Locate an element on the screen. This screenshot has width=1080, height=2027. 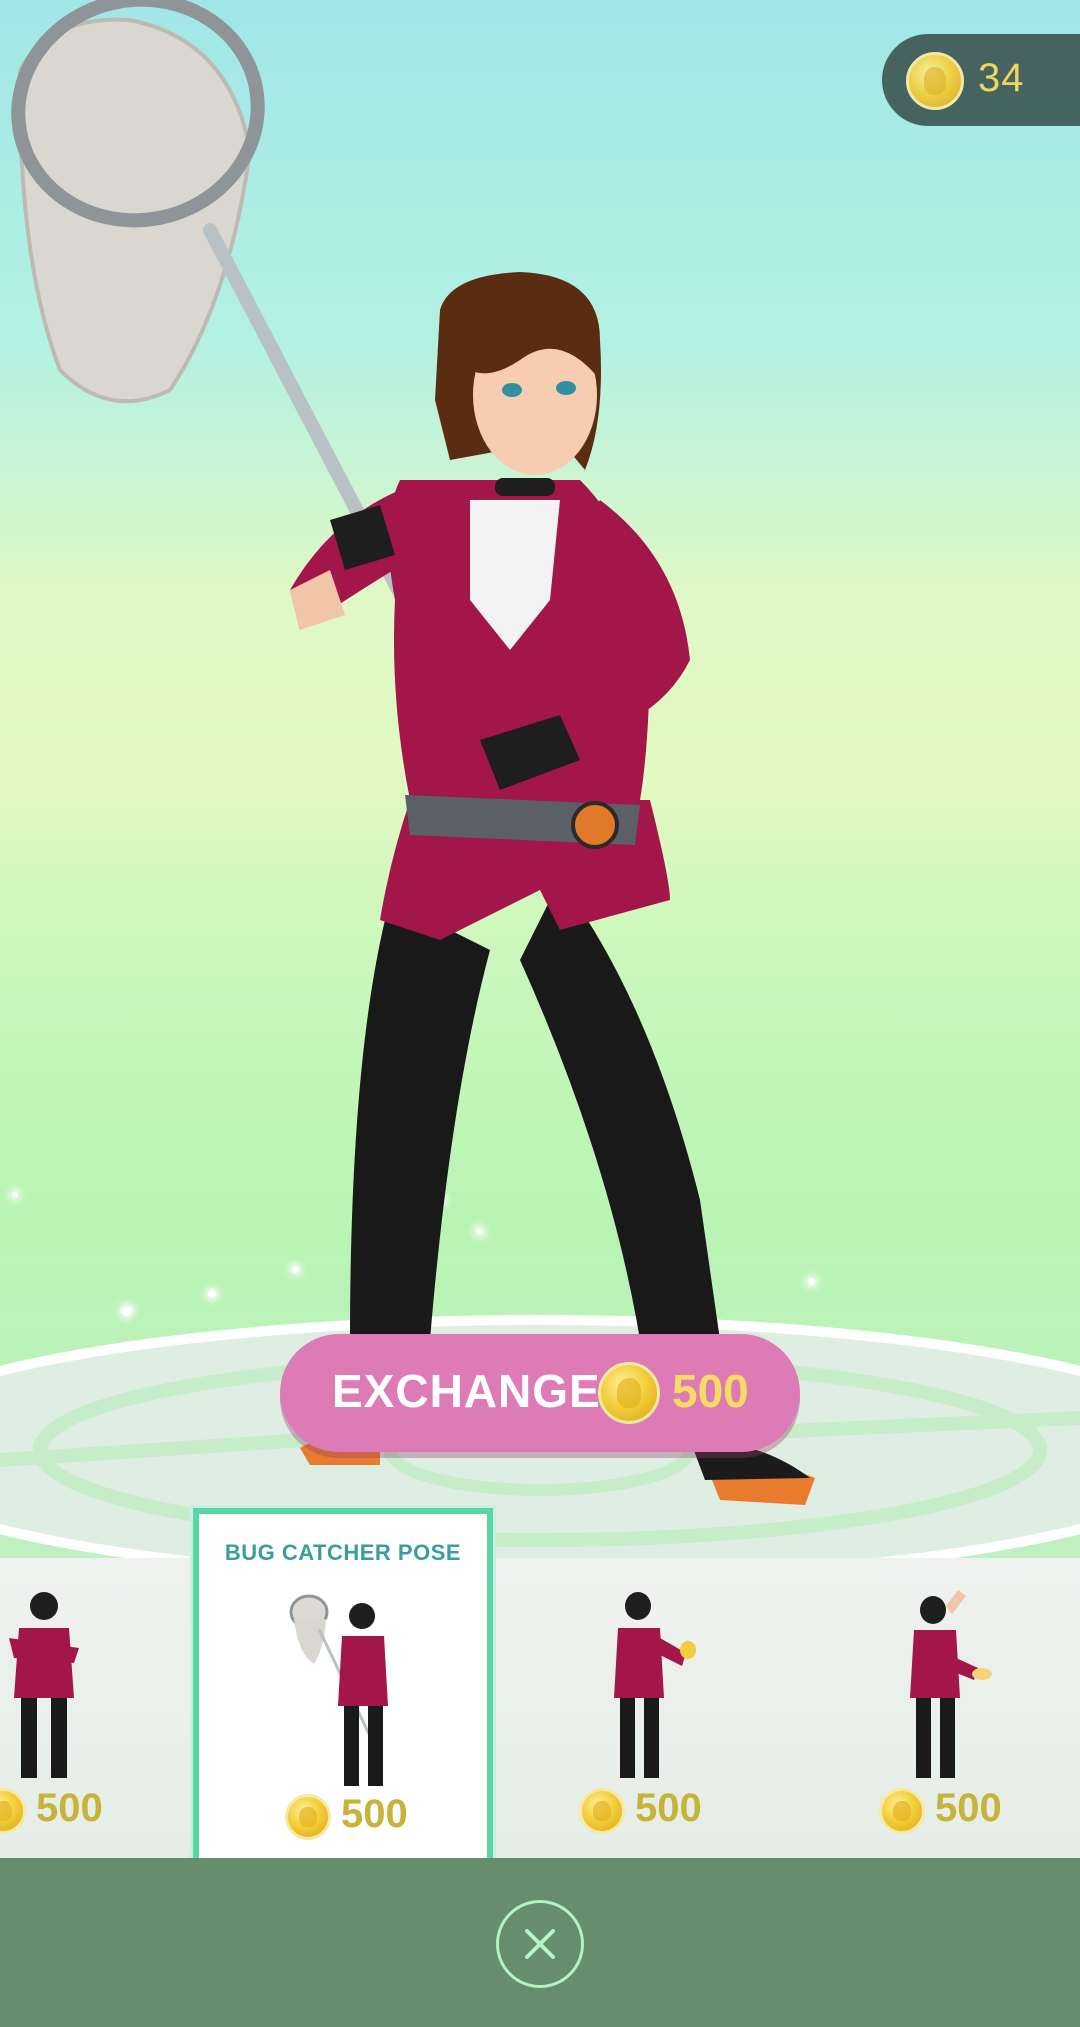
exchange-label: EXCHANGE is located at coordinates (466, 1391).